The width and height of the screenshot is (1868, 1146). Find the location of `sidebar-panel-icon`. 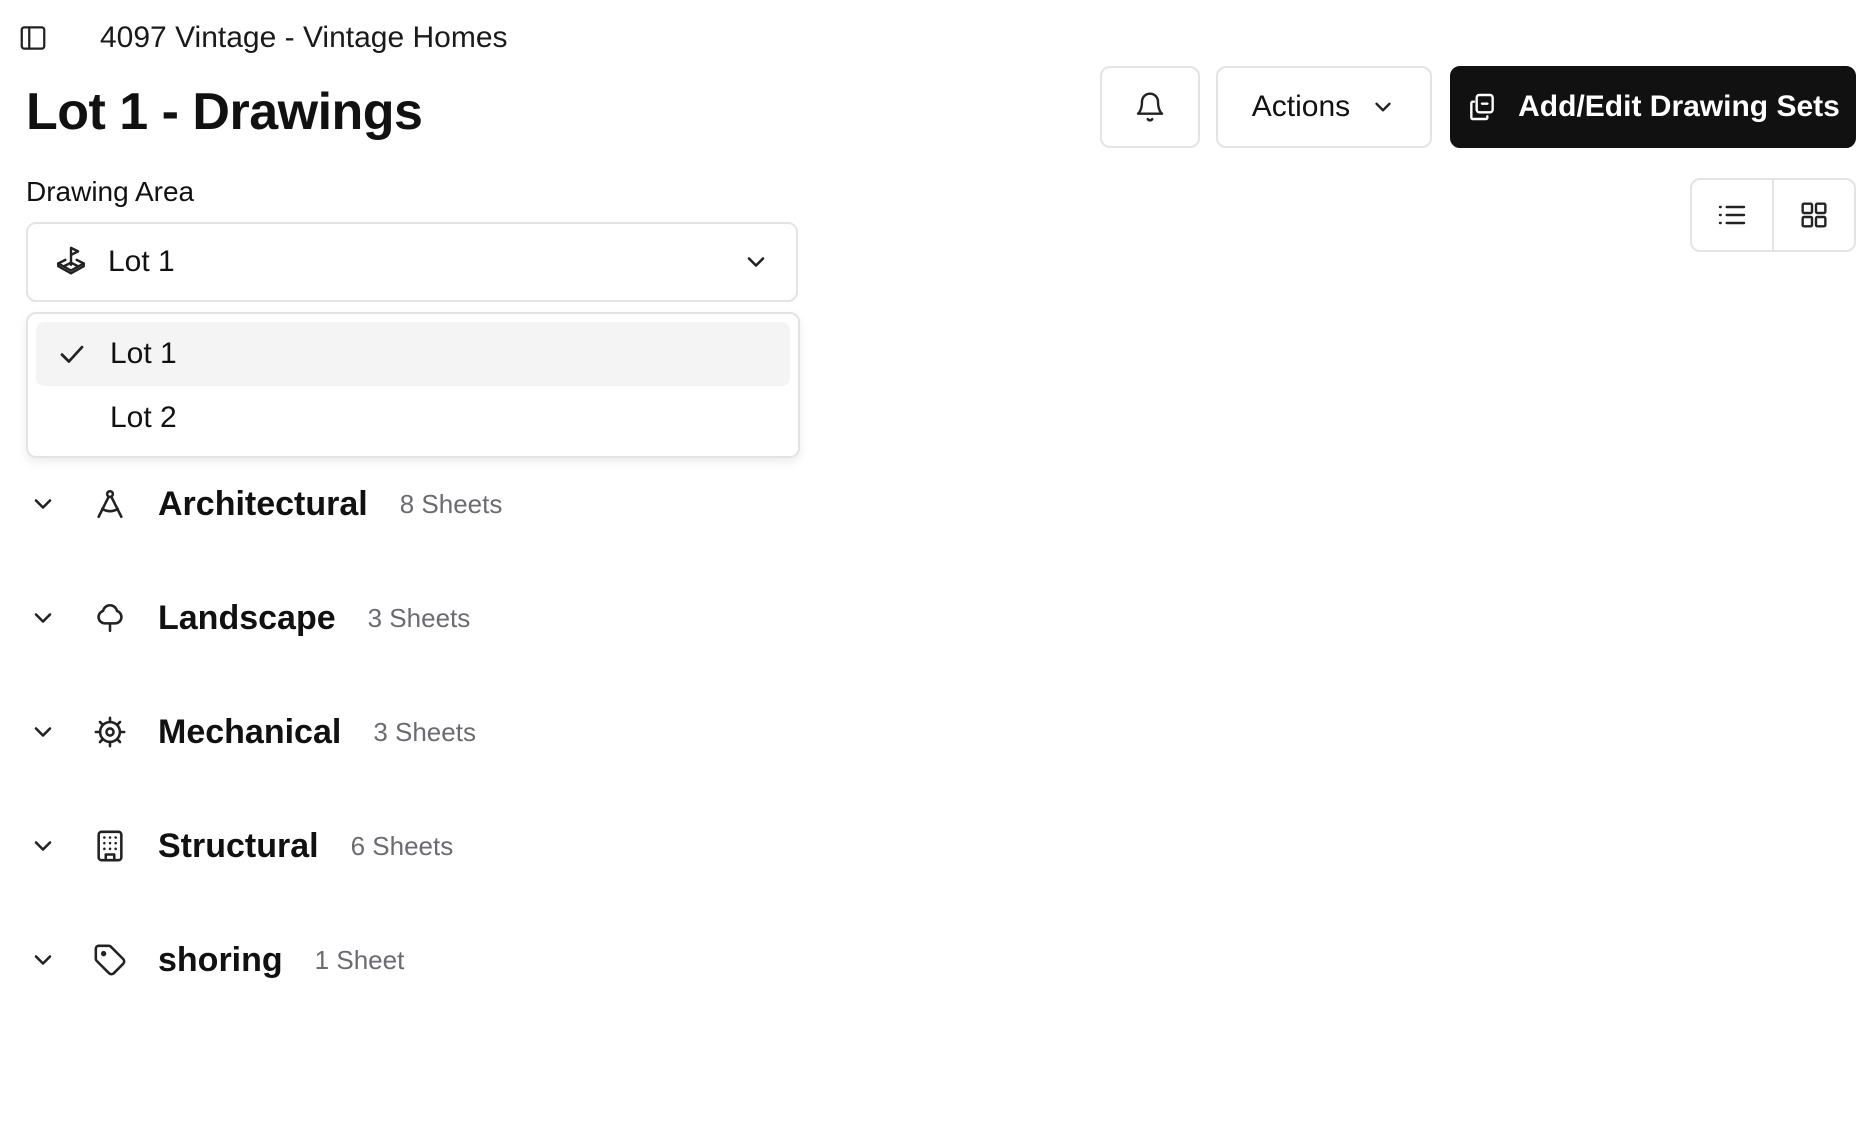

sidebar-panel-icon is located at coordinates (33, 38).